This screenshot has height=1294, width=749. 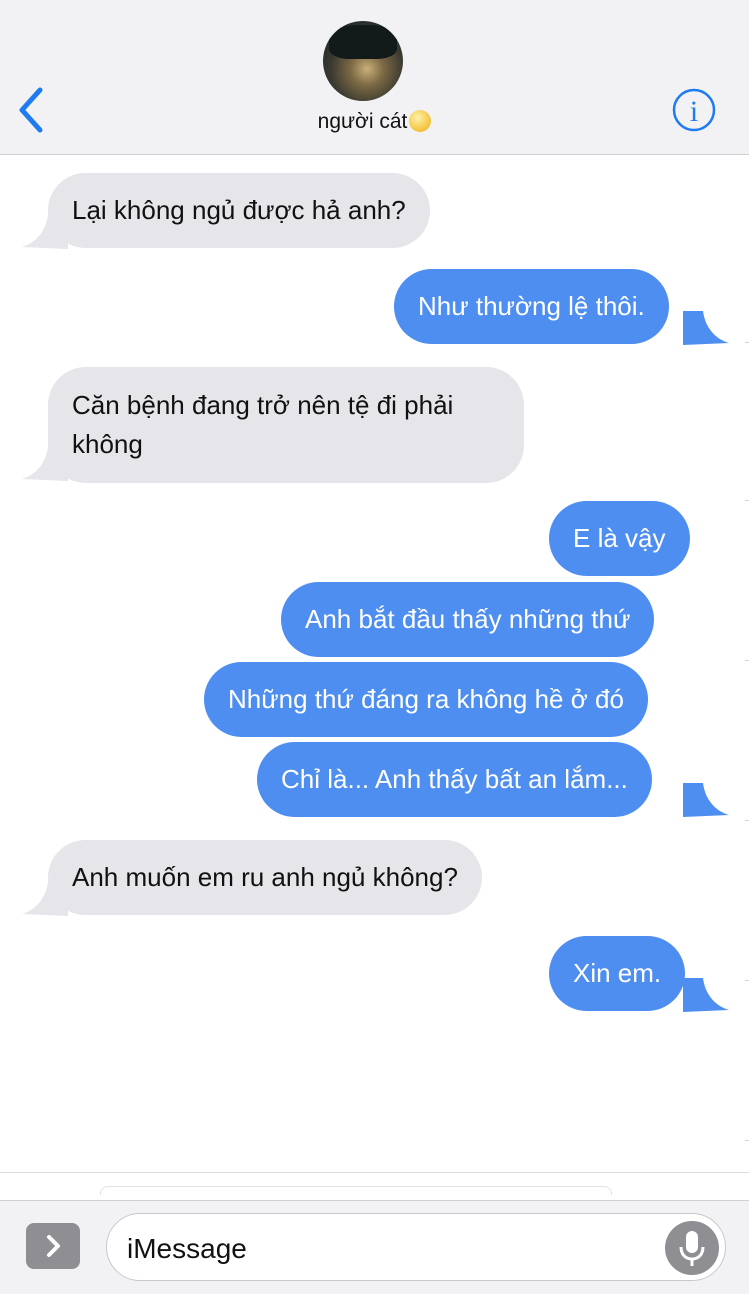 What do you see at coordinates (363, 42) in the screenshot?
I see `avatar-hair-shape` at bounding box center [363, 42].